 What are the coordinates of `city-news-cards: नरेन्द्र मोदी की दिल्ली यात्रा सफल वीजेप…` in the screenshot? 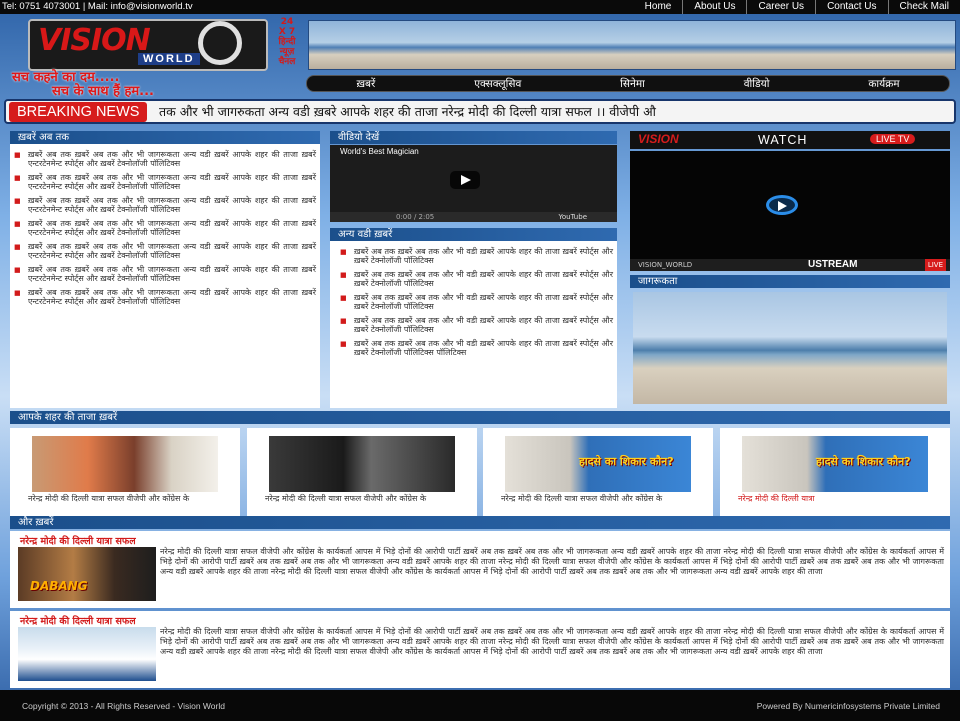 It's located at (480, 473).